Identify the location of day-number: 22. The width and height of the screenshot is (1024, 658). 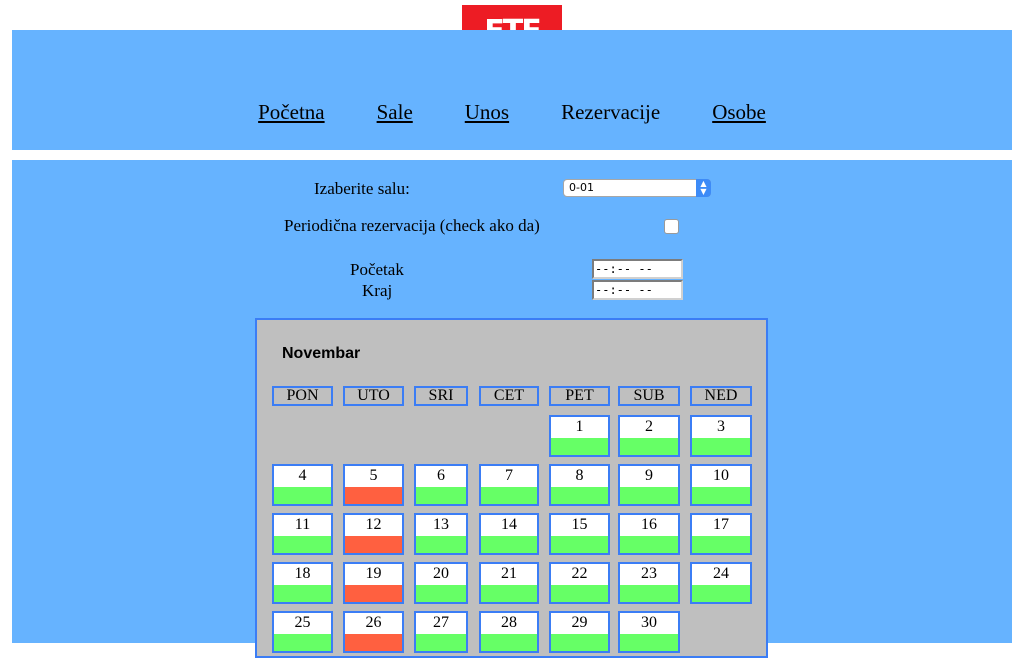
(579, 573).